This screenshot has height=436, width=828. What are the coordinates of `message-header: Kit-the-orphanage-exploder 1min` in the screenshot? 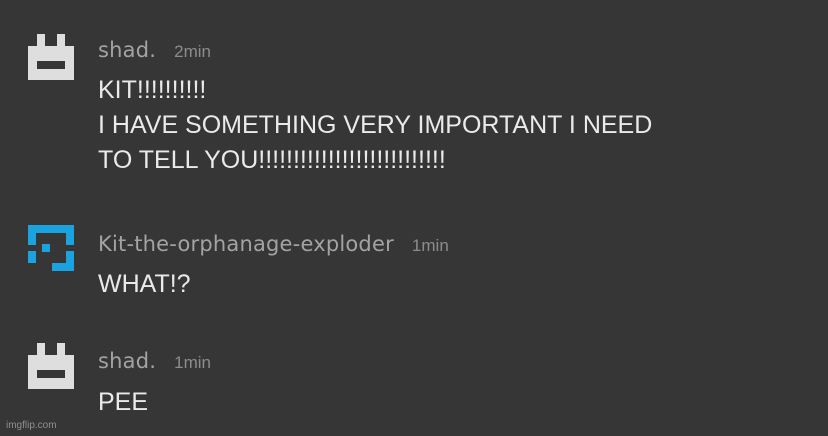 It's located at (273, 244).